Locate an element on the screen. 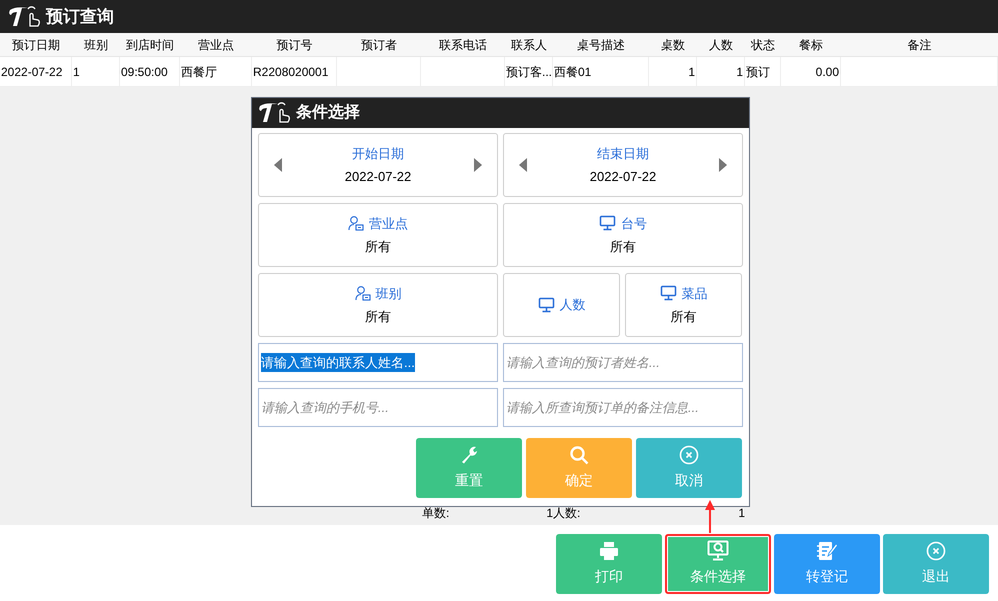 The image size is (998, 601). filter-label: 结束日期 is located at coordinates (623, 153).